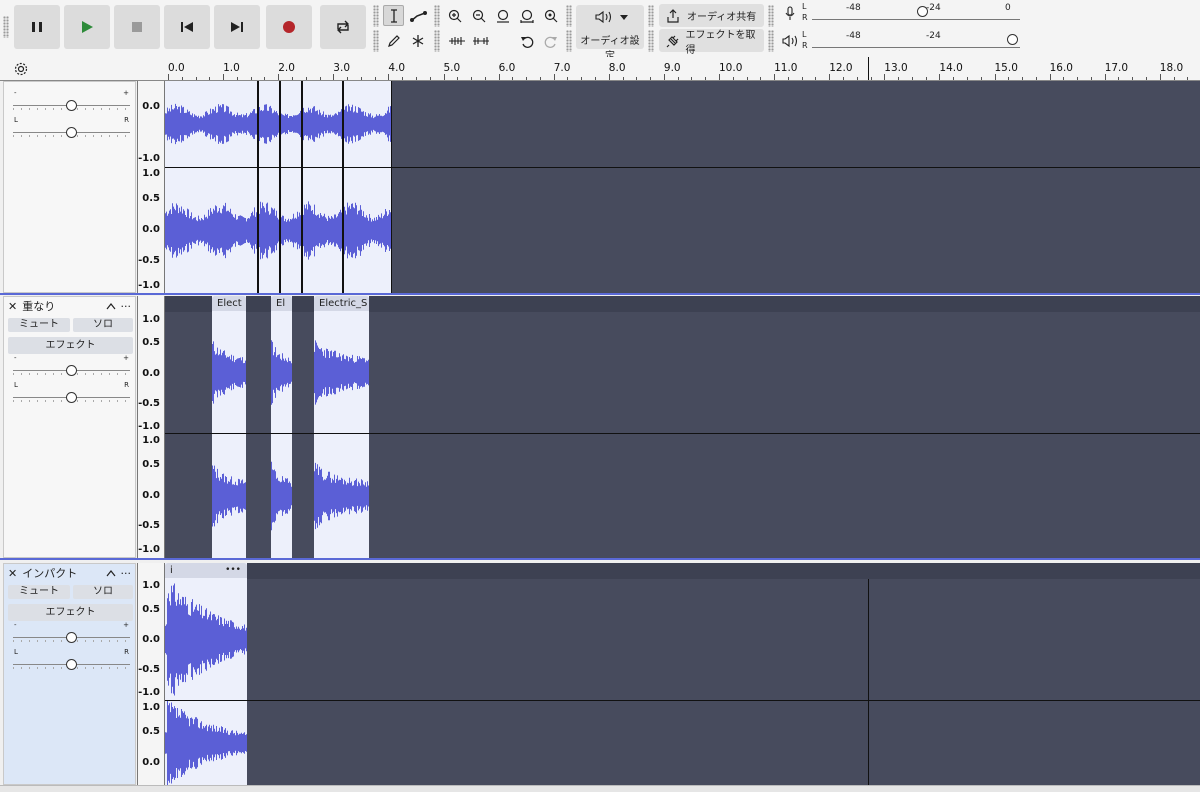  What do you see at coordinates (454, 15) in the screenshot?
I see `zoom-in-button` at bounding box center [454, 15].